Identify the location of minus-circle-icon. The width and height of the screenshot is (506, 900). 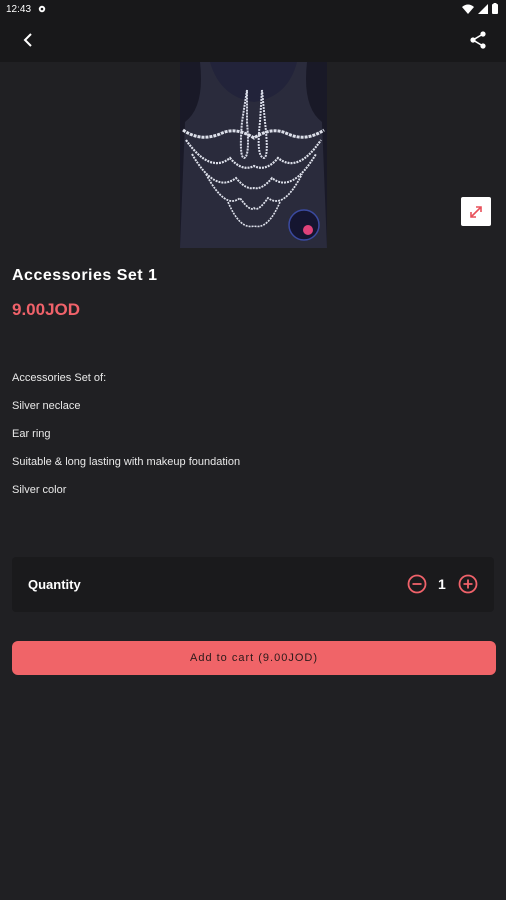
(417, 584).